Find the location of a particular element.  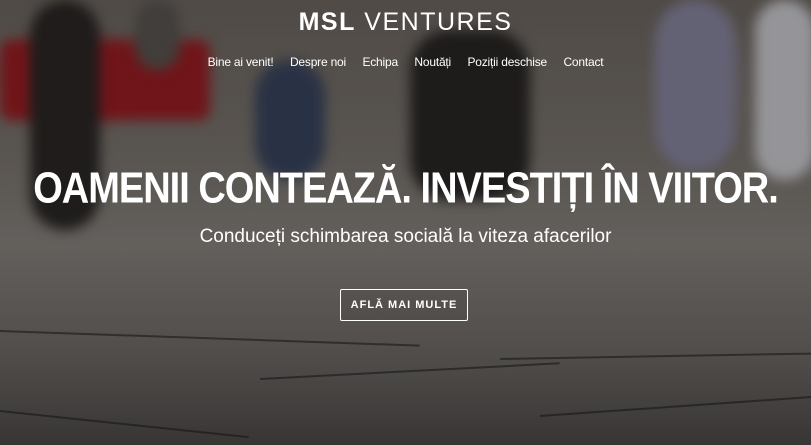

site-logo: MSL VENTURES is located at coordinates (405, 22).